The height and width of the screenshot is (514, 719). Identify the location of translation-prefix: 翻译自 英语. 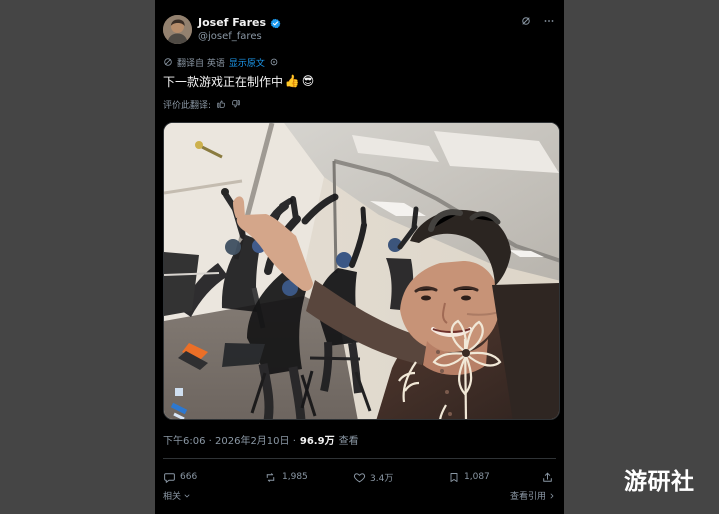
(201, 63).